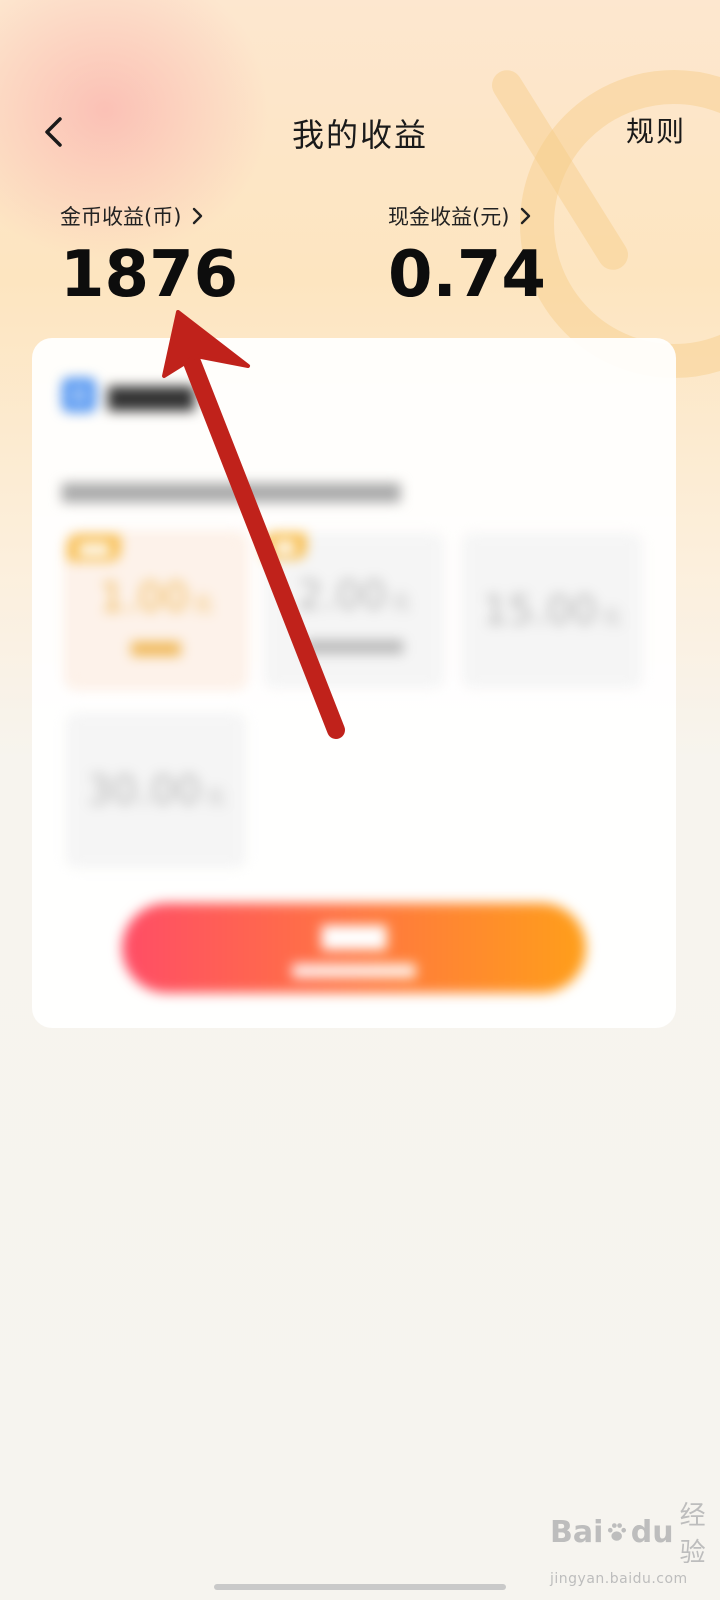 The image size is (720, 1600). I want to click on withdraw-option: 30.00 元, so click(156, 790).